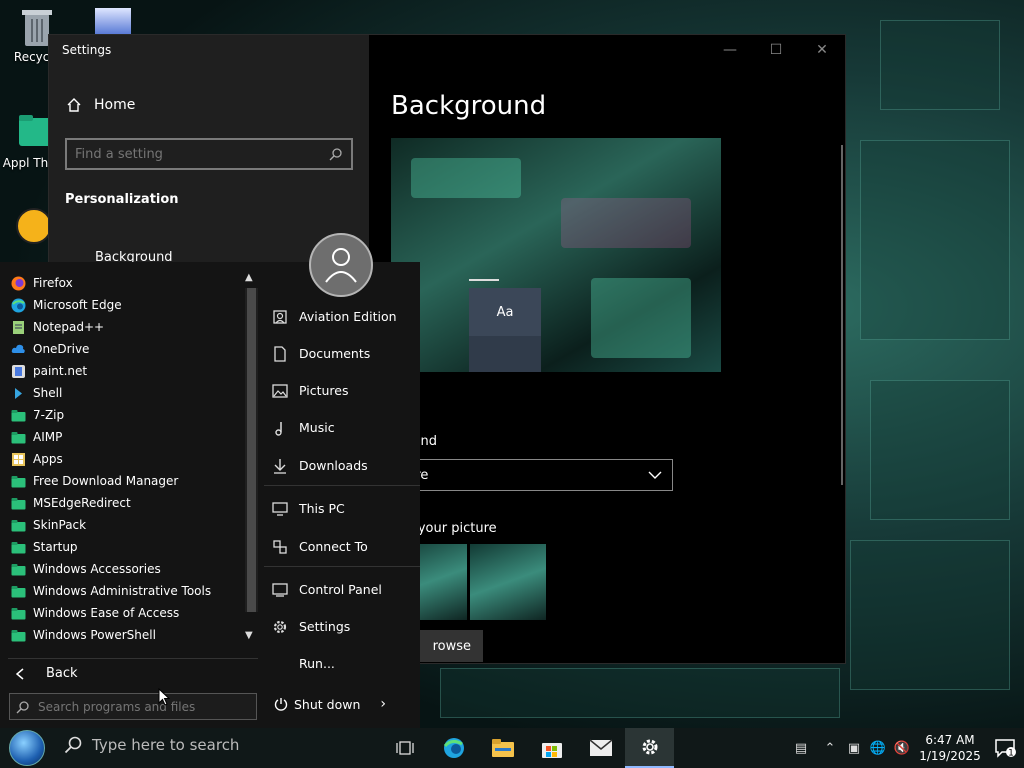 Image resolution: width=1024 pixels, height=768 pixels. I want to click on find-setting-input, so click(202, 154).